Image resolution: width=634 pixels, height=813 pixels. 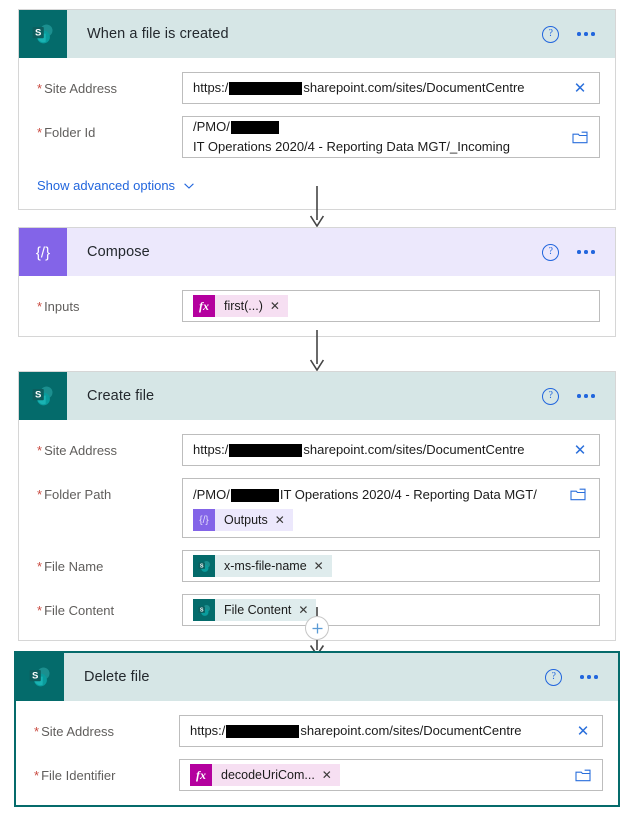 What do you see at coordinates (243, 306) in the screenshot?
I see `token-label: first(...)` at bounding box center [243, 306].